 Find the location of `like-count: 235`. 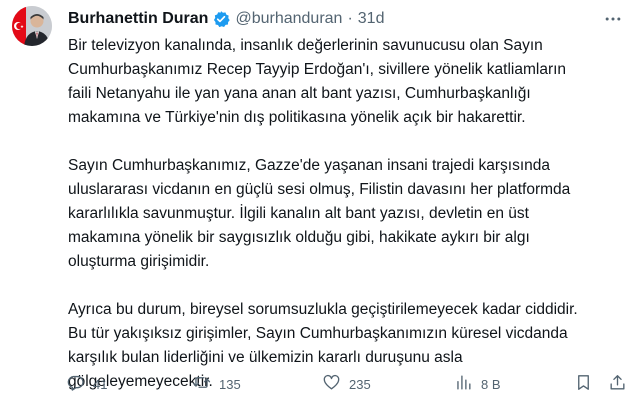

like-count: 235 is located at coordinates (360, 384).